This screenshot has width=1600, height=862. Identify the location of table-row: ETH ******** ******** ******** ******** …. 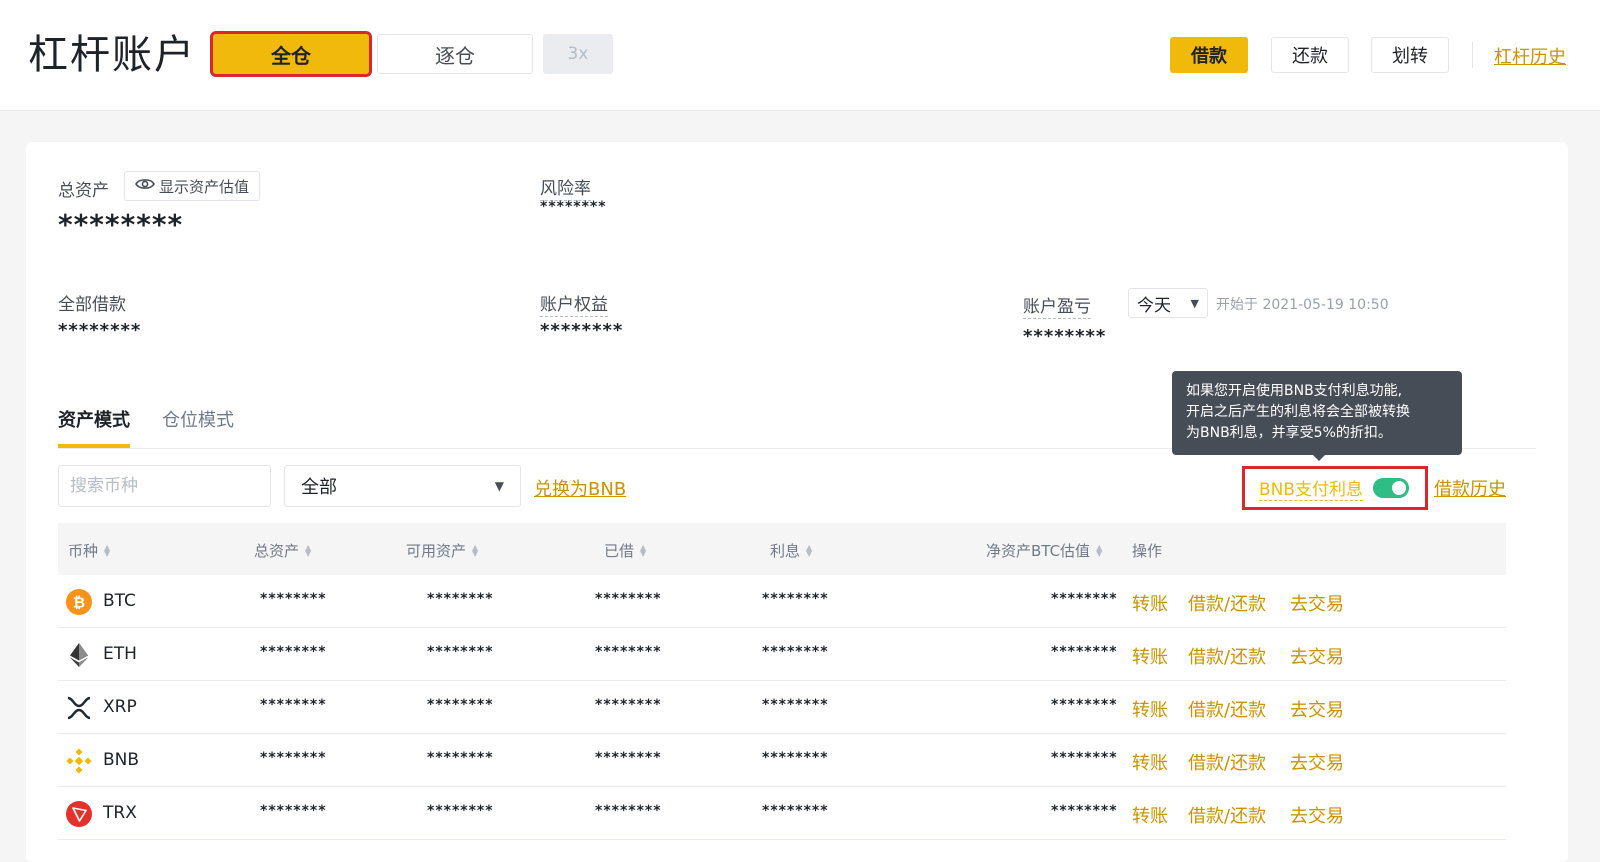
(782, 654).